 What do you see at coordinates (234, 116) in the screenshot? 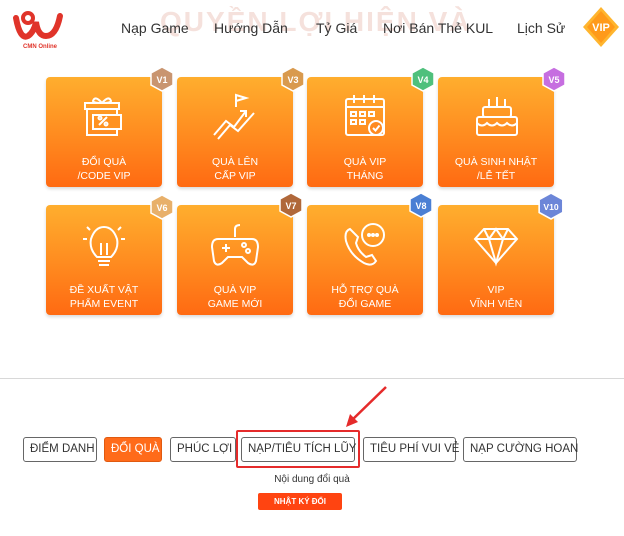
I see `level-up-chart-icon` at bounding box center [234, 116].